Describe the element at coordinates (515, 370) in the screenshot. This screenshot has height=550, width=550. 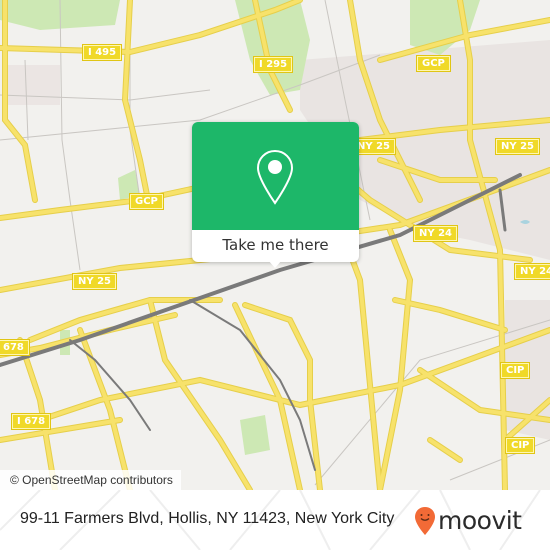
I see `road-label-cip-north: CIP` at that location.